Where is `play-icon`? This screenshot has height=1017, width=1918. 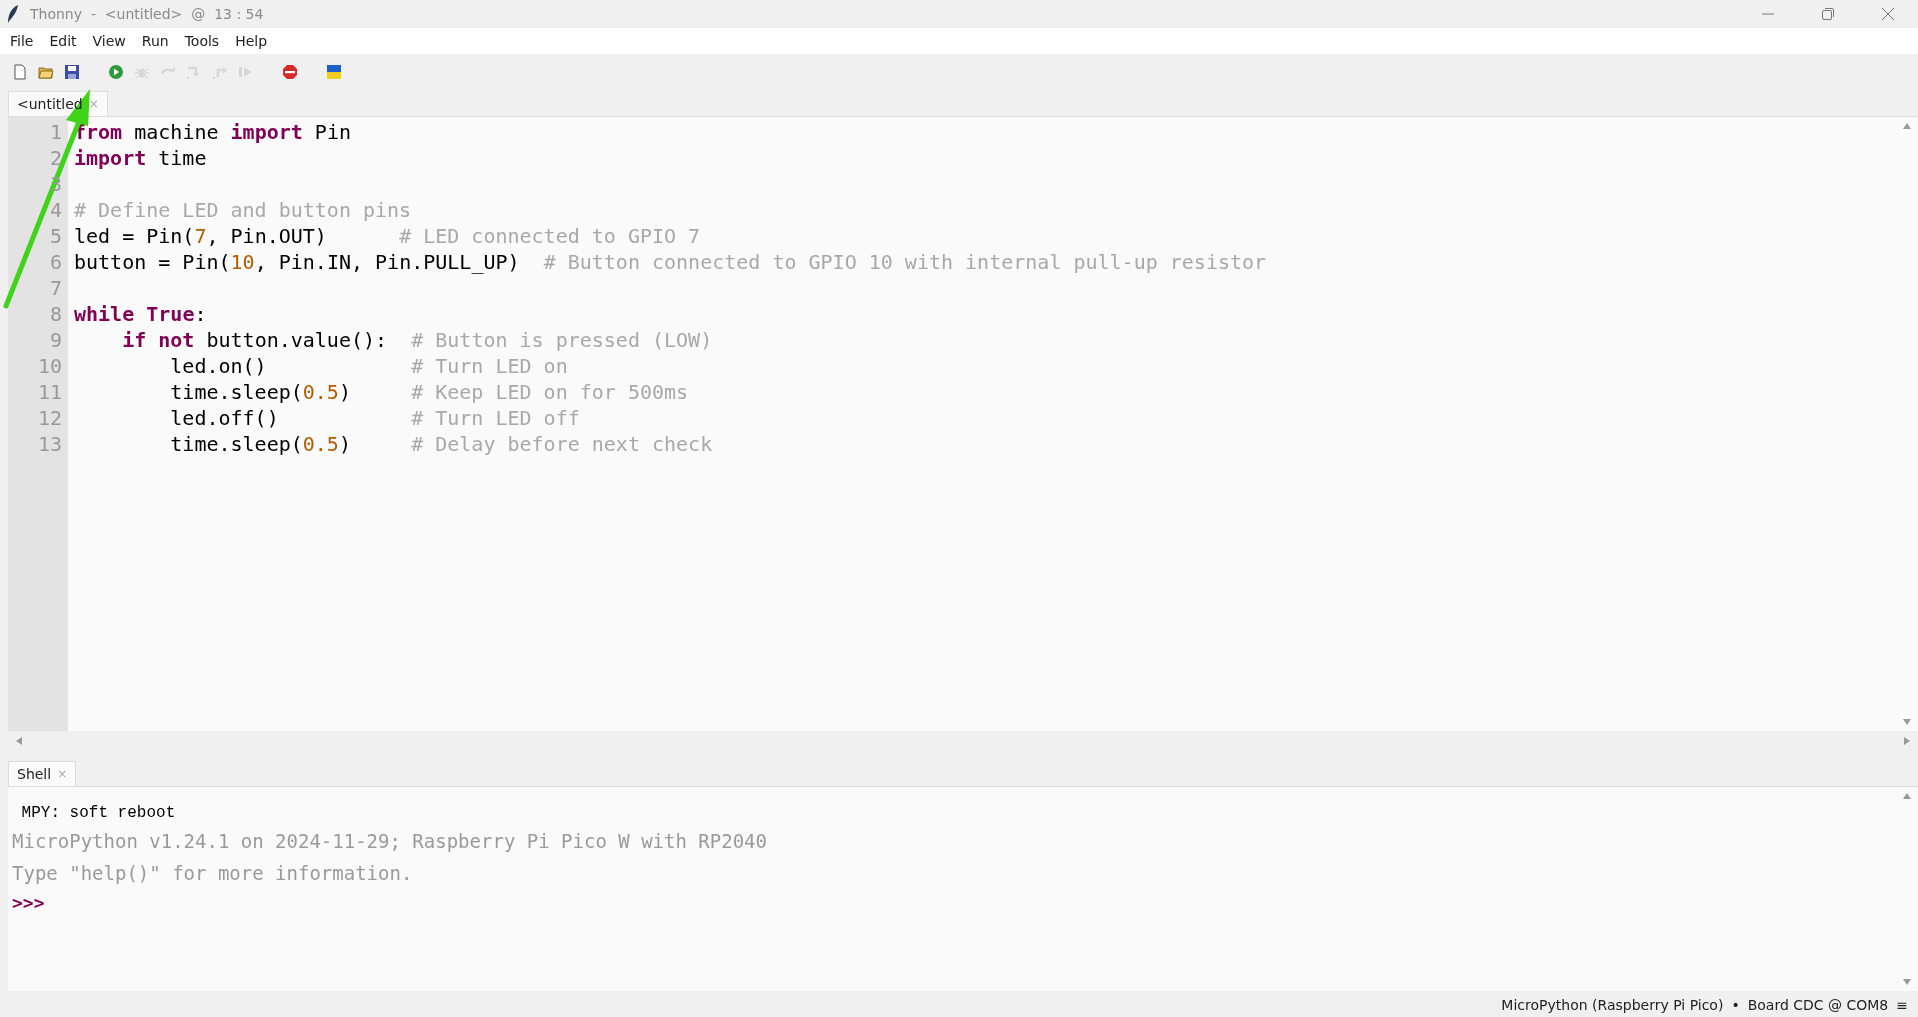 play-icon is located at coordinates (116, 72).